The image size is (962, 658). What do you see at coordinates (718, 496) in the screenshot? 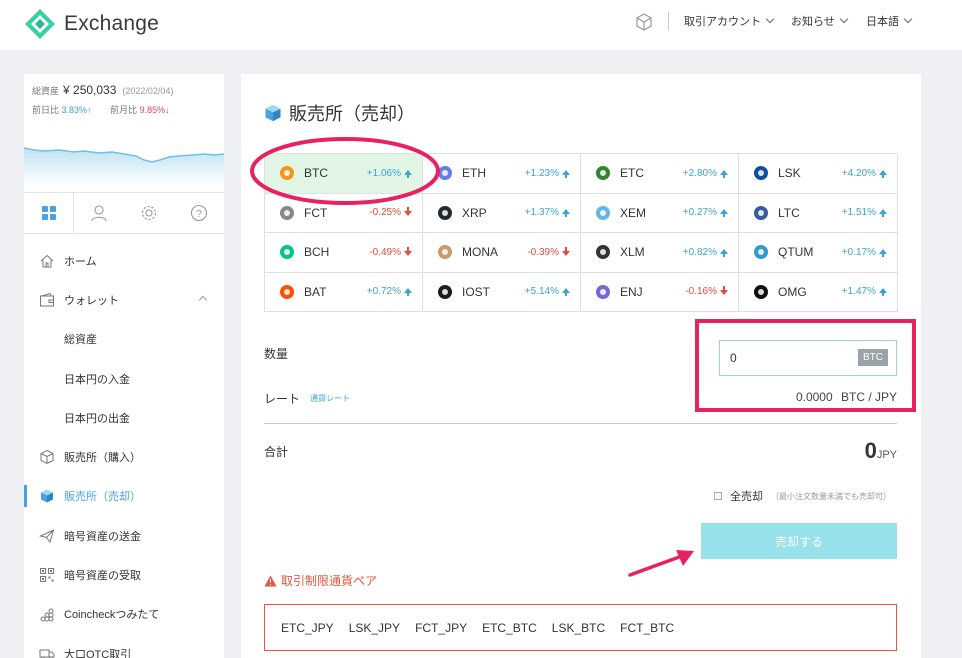
I see `sell-all-checkbox` at bounding box center [718, 496].